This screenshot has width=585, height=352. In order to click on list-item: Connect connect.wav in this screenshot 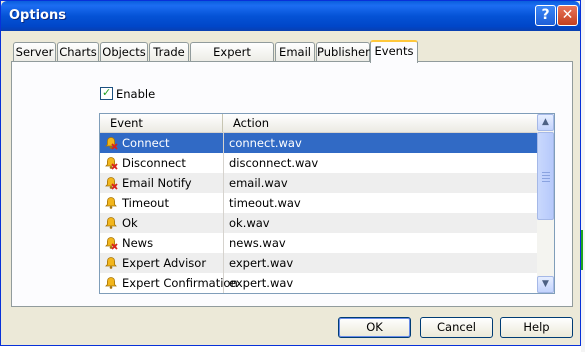, I will do `click(318, 143)`.